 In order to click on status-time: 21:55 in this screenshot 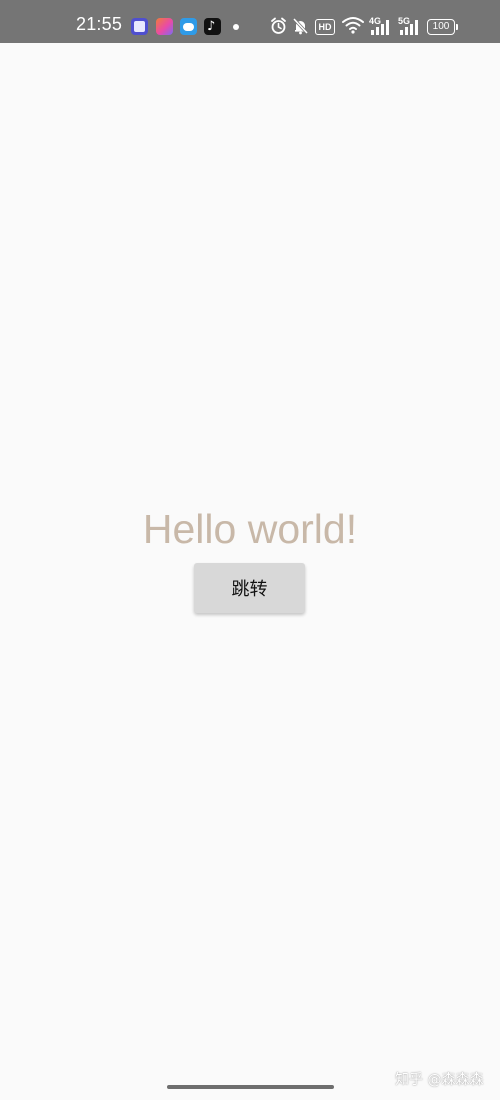, I will do `click(99, 24)`.